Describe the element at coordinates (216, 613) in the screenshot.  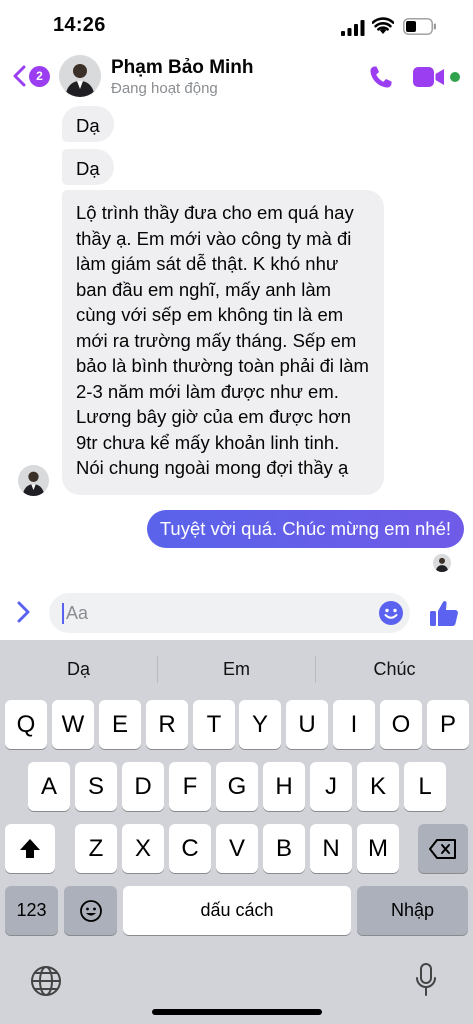
I see `message-input` at that location.